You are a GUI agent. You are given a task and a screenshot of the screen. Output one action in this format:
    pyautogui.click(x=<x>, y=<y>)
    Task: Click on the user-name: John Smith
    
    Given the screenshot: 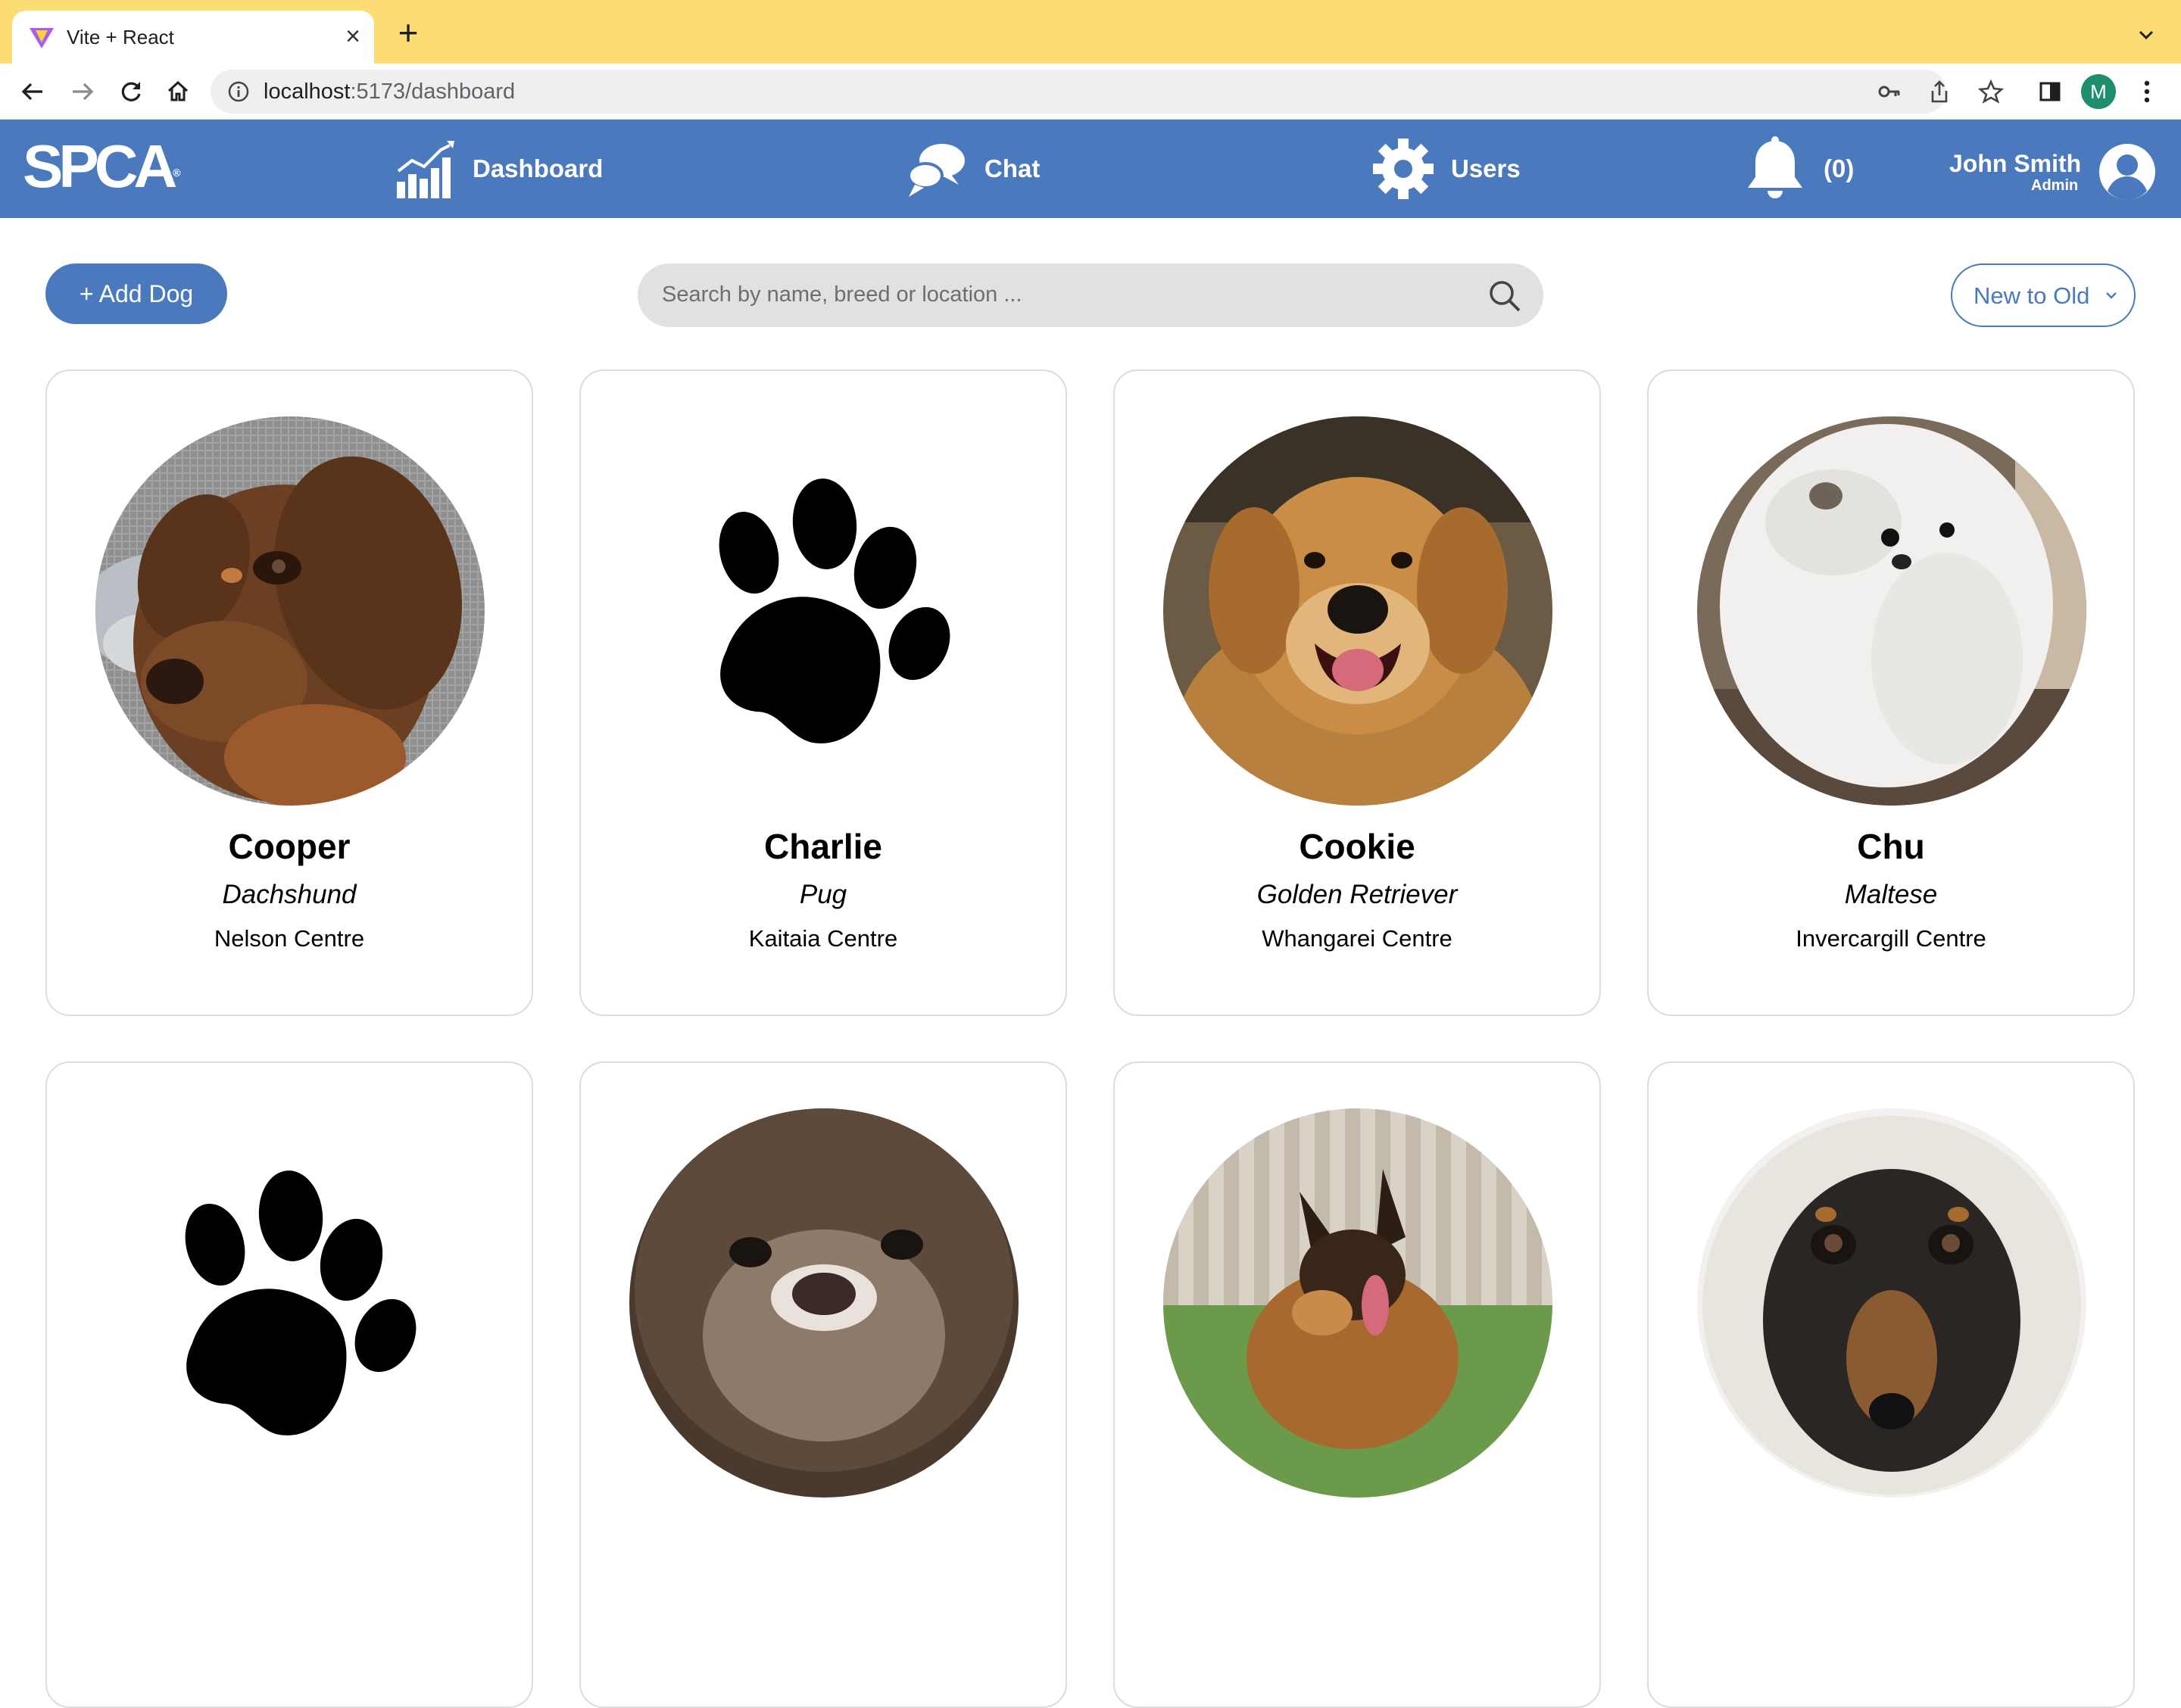 What is the action you would take?
    pyautogui.click(x=2015, y=163)
    